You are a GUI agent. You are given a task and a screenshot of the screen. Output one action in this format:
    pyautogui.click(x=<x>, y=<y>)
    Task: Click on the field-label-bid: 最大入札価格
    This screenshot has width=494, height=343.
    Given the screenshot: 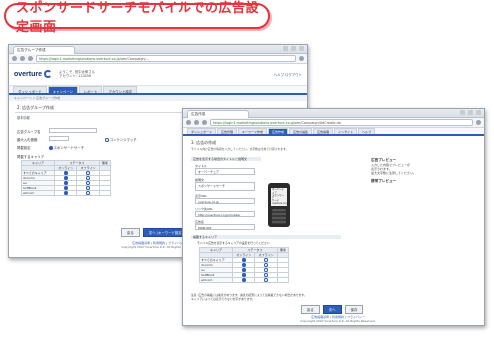 What is the action you would take?
    pyautogui.click(x=27, y=140)
    